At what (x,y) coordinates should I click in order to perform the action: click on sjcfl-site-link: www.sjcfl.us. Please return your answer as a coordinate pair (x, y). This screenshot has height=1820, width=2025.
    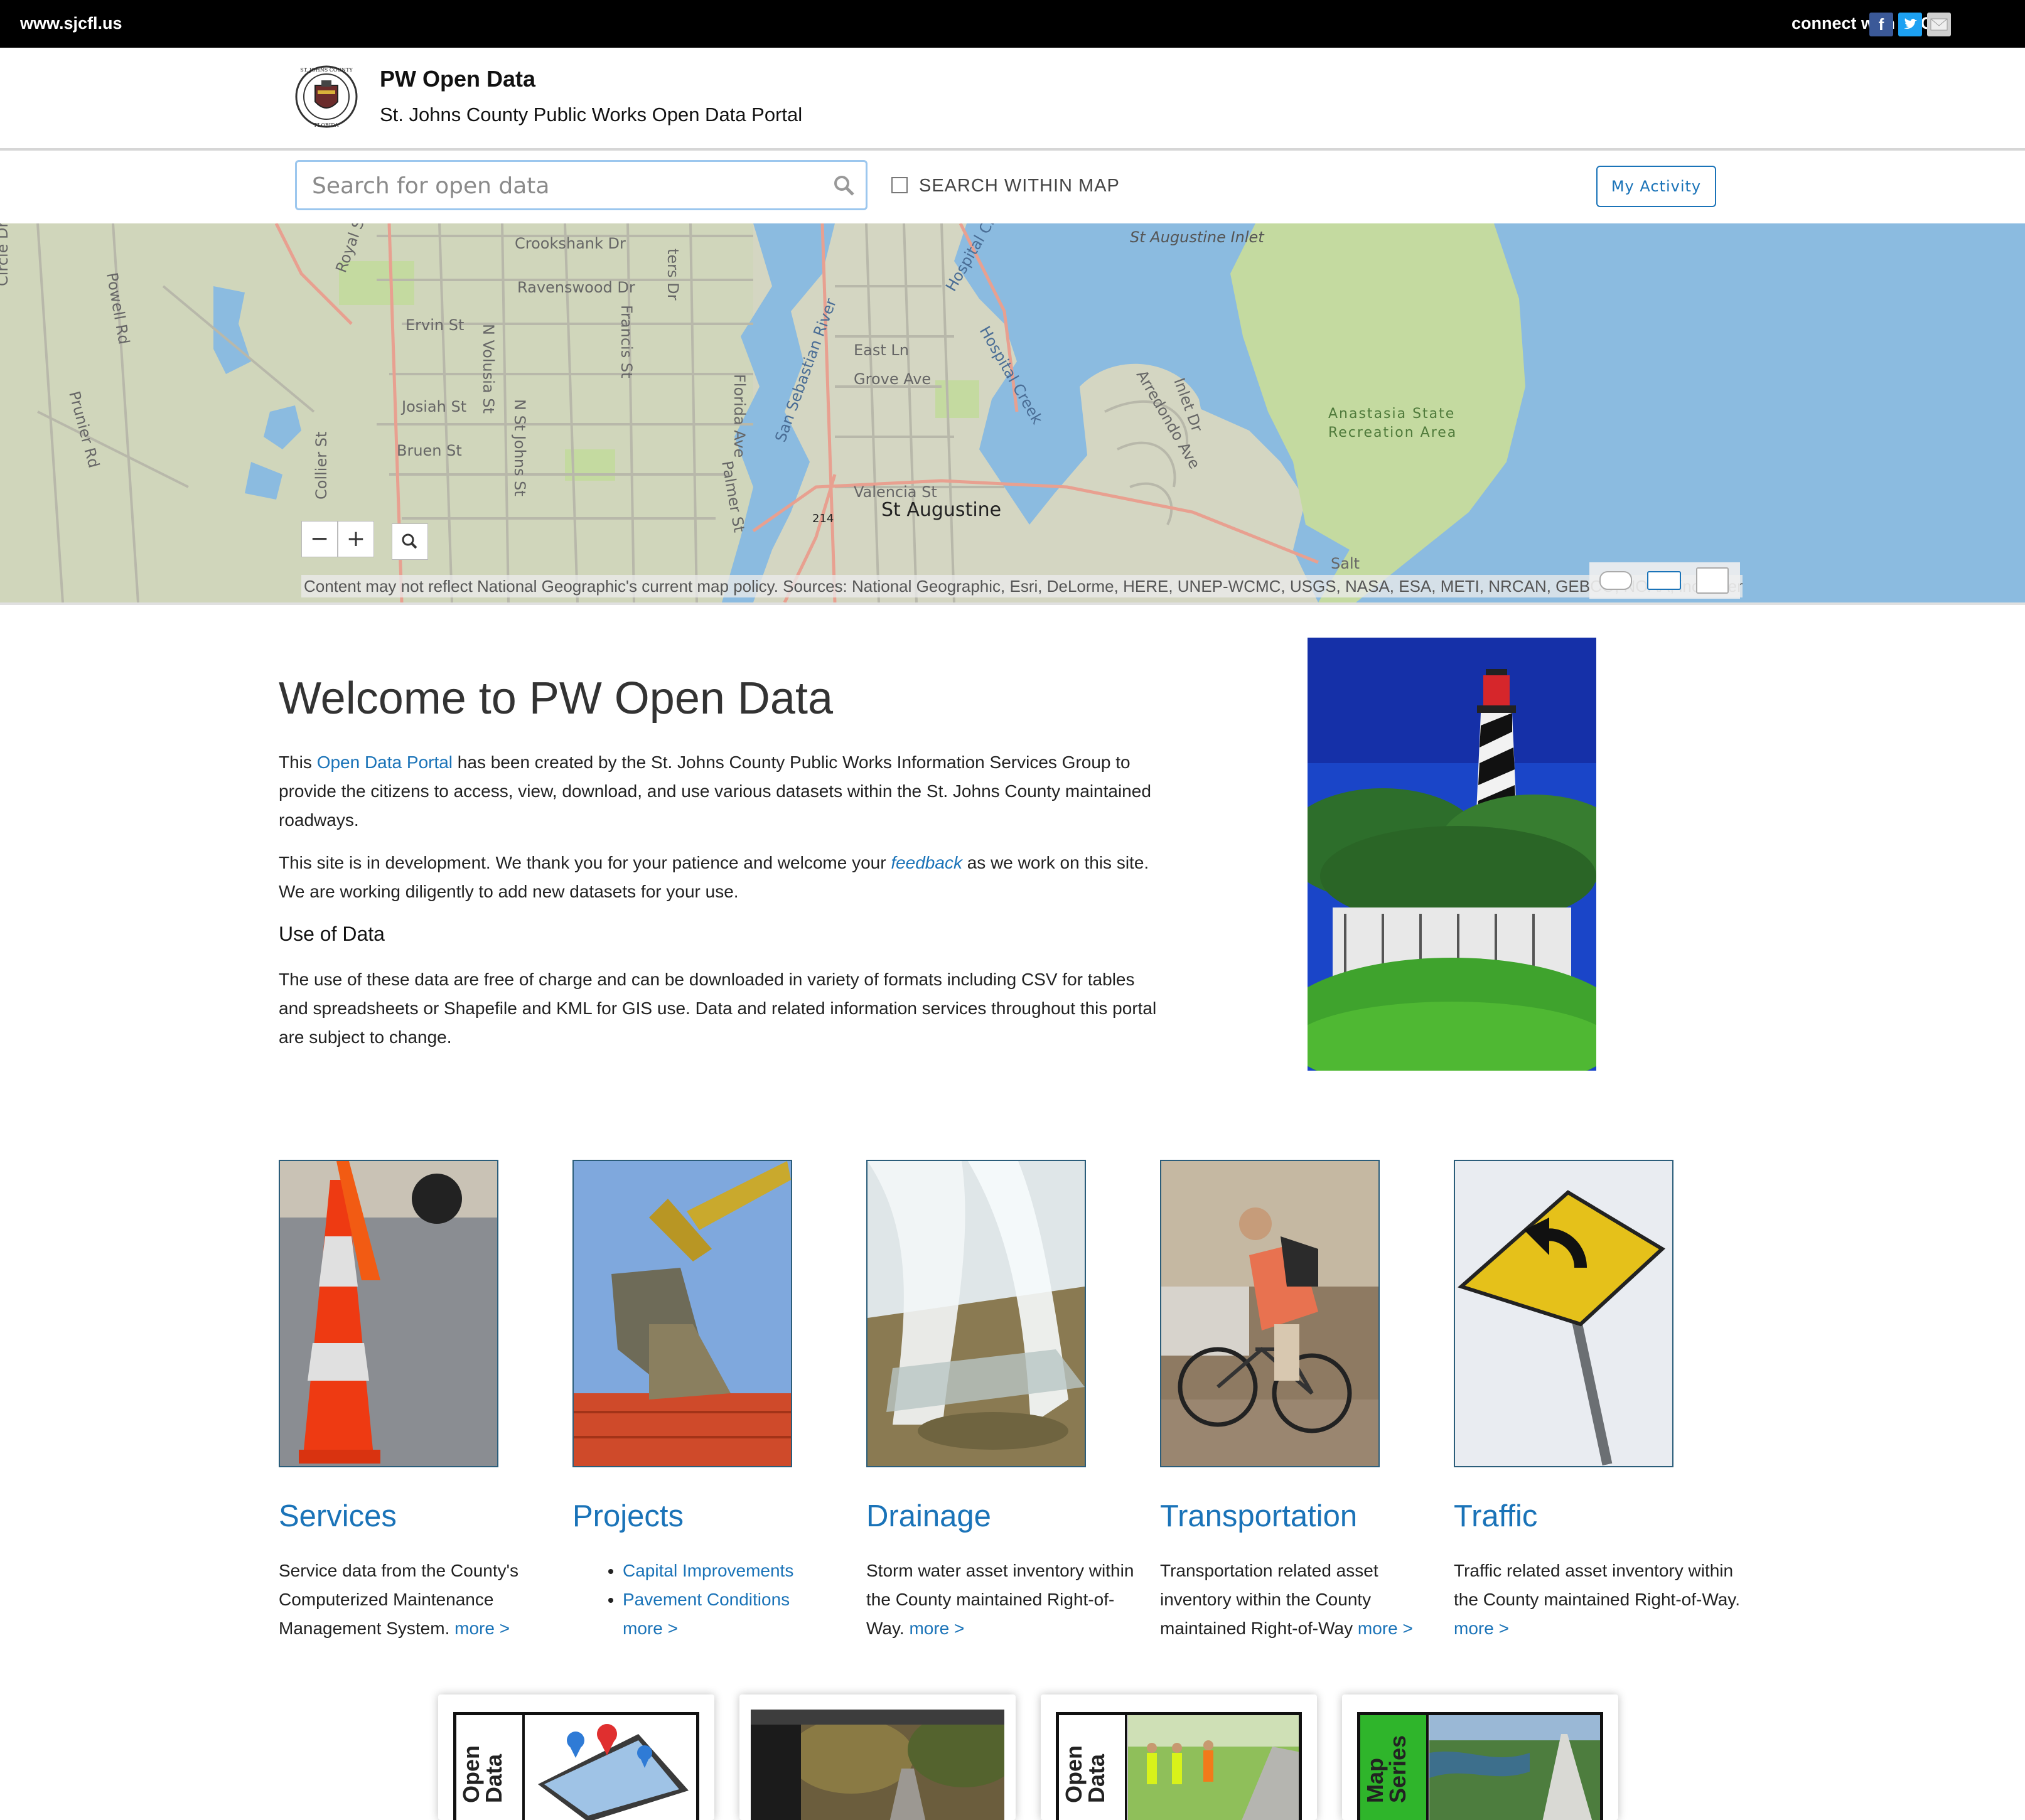
    Looking at the image, I should click on (71, 23).